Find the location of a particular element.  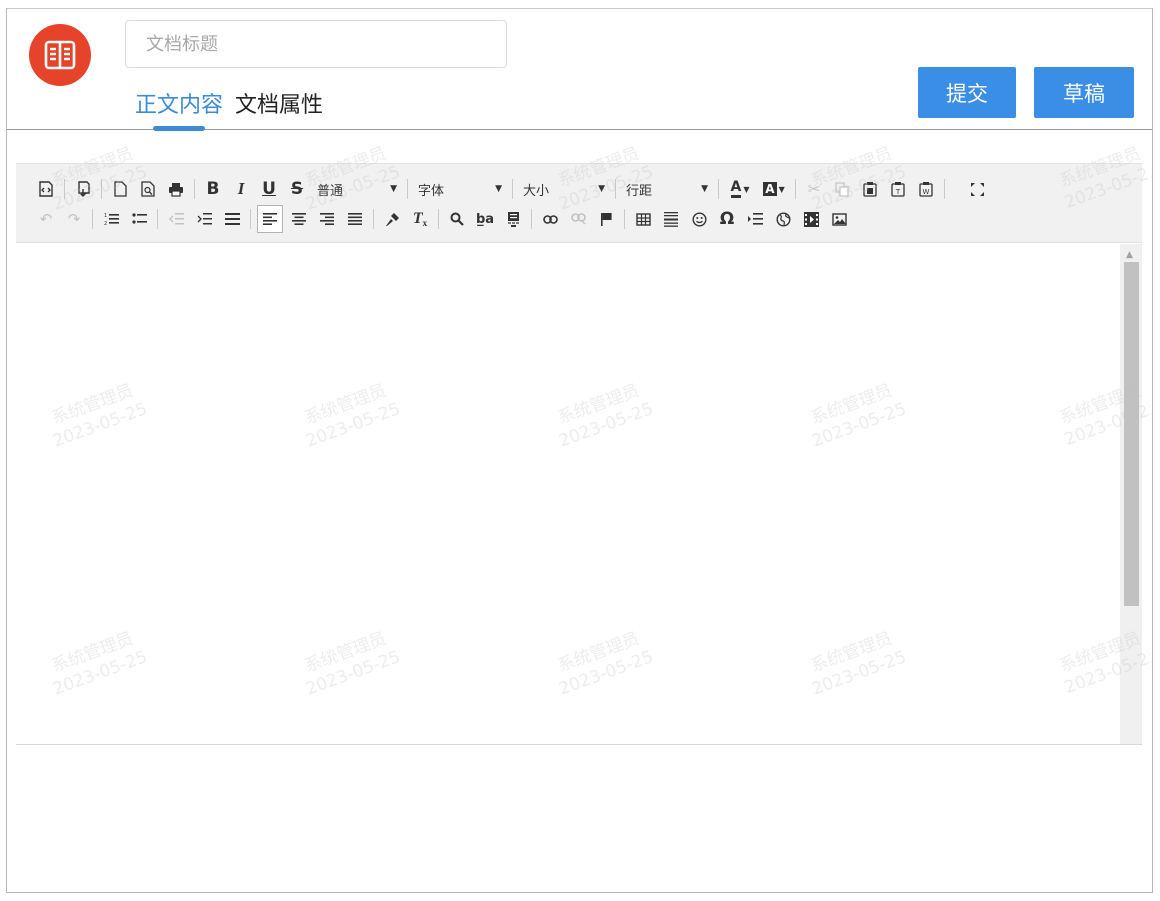

svg-text: W is located at coordinates (926, 192).